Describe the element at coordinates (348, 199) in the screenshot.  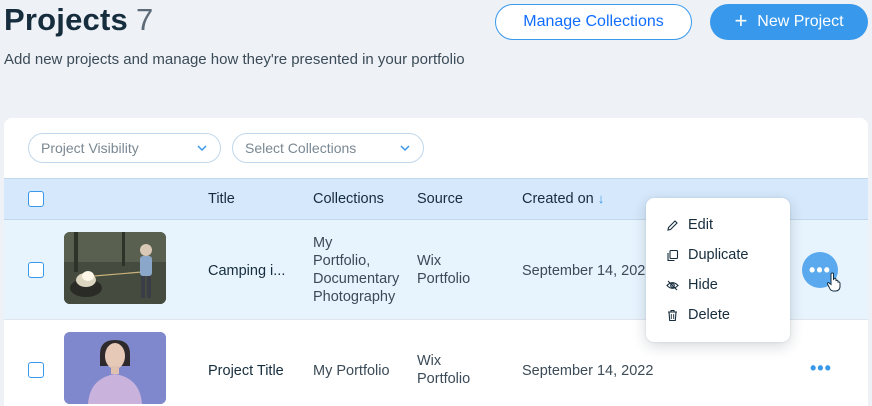
I see `column-header-collections: Collections` at that location.